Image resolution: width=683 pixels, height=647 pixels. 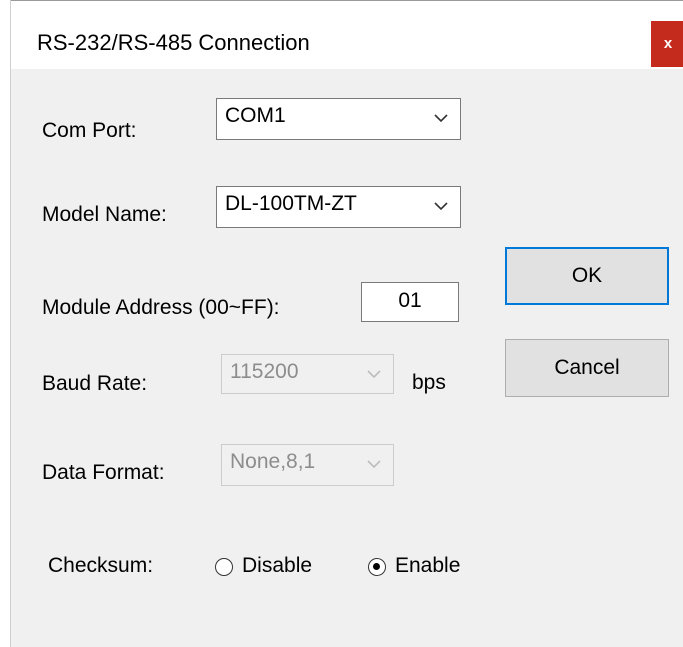 What do you see at coordinates (410, 302) in the screenshot?
I see `module-address-input: 01` at bounding box center [410, 302].